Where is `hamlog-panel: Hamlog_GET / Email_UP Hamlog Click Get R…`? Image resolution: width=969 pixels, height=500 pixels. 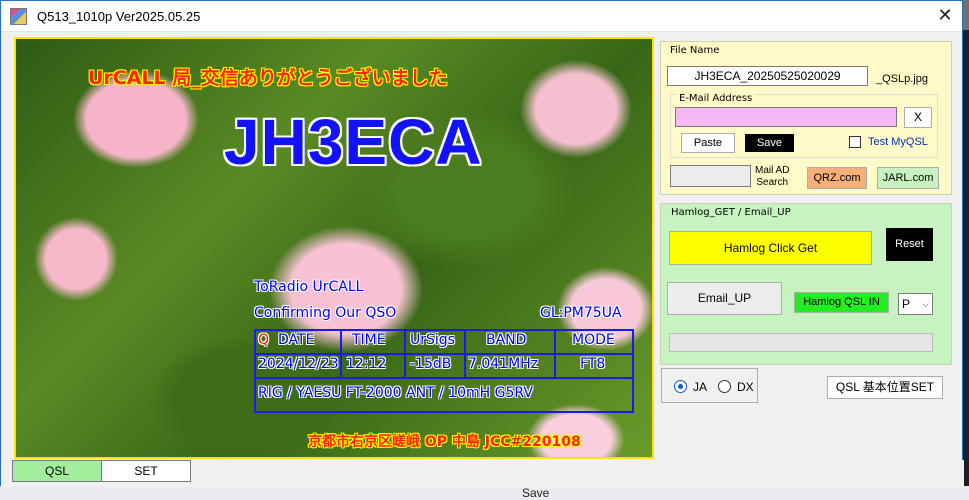
hamlog-panel: Hamlog_GET / Email_UP Hamlog Click Get R… is located at coordinates (806, 284).